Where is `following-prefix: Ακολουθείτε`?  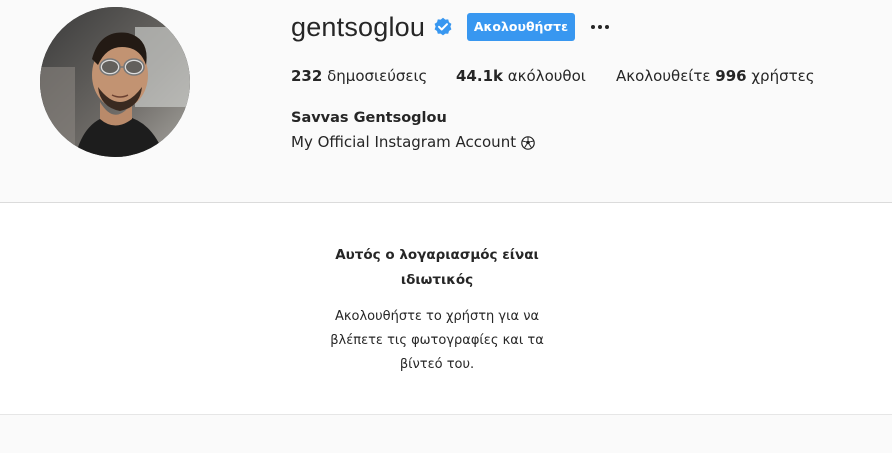
following-prefix: Ακολουθείτε is located at coordinates (663, 76).